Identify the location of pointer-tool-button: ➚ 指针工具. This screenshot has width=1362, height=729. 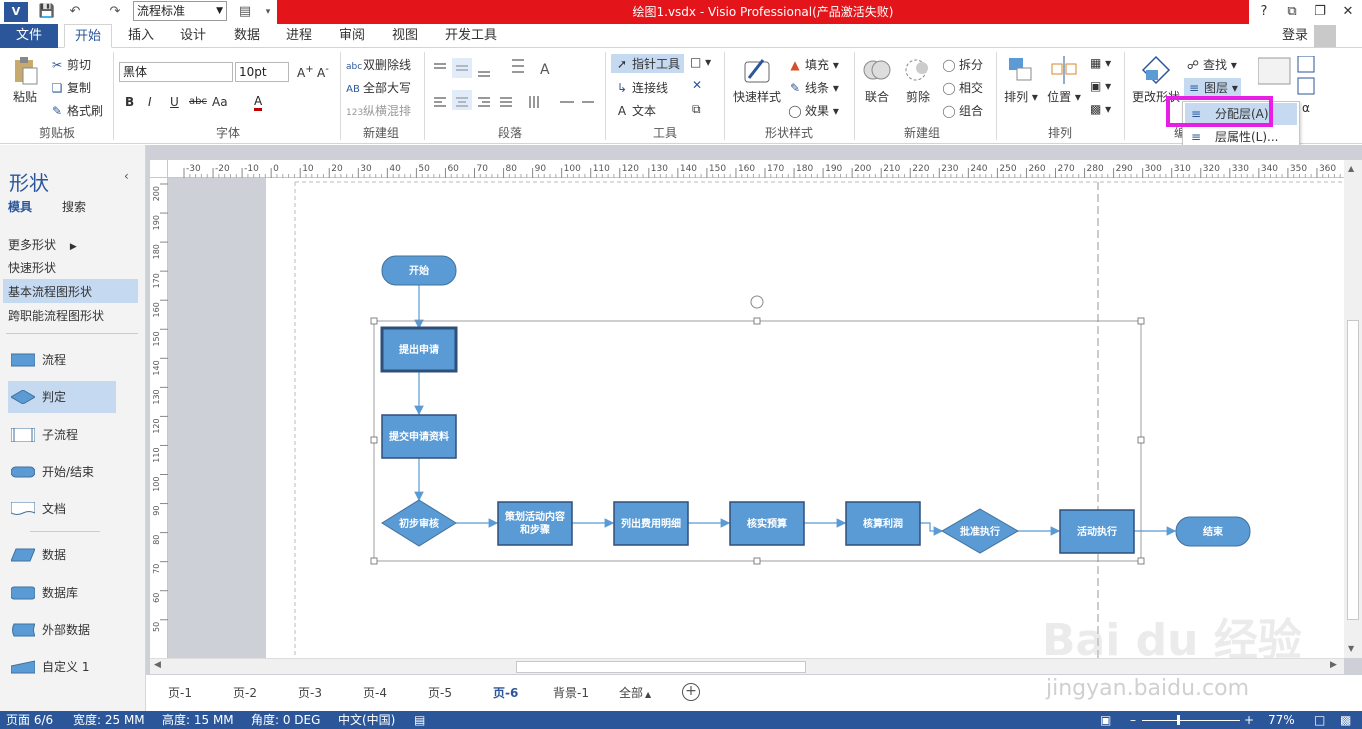
(648, 63).